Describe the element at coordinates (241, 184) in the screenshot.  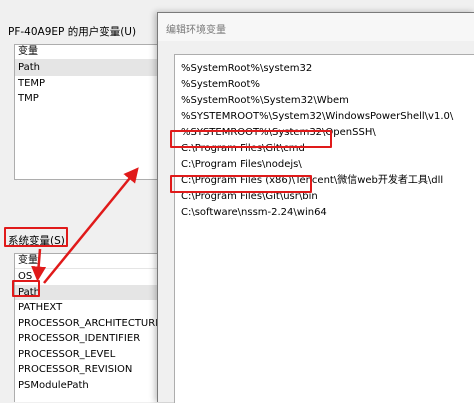
I see `highlight-box-git-usr-bin` at that location.